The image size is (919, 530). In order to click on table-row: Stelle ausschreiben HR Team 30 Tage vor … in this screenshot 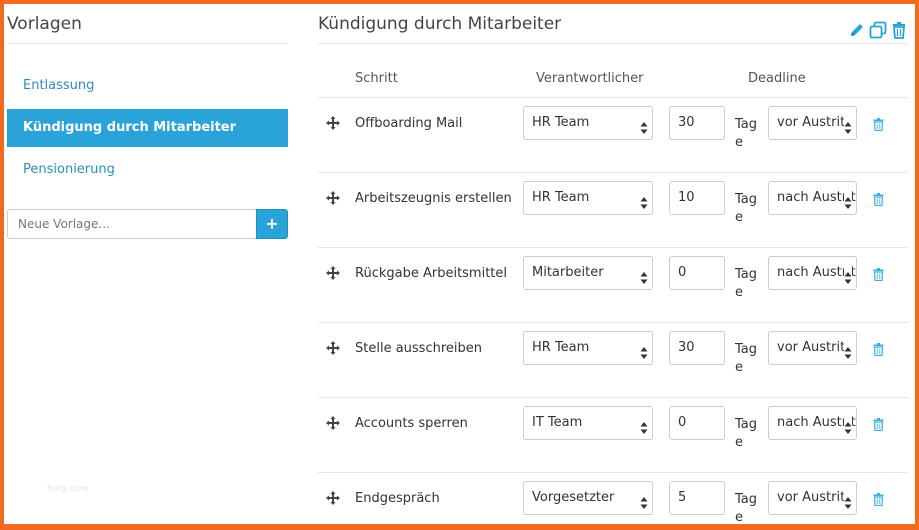, I will do `click(613, 360)`.